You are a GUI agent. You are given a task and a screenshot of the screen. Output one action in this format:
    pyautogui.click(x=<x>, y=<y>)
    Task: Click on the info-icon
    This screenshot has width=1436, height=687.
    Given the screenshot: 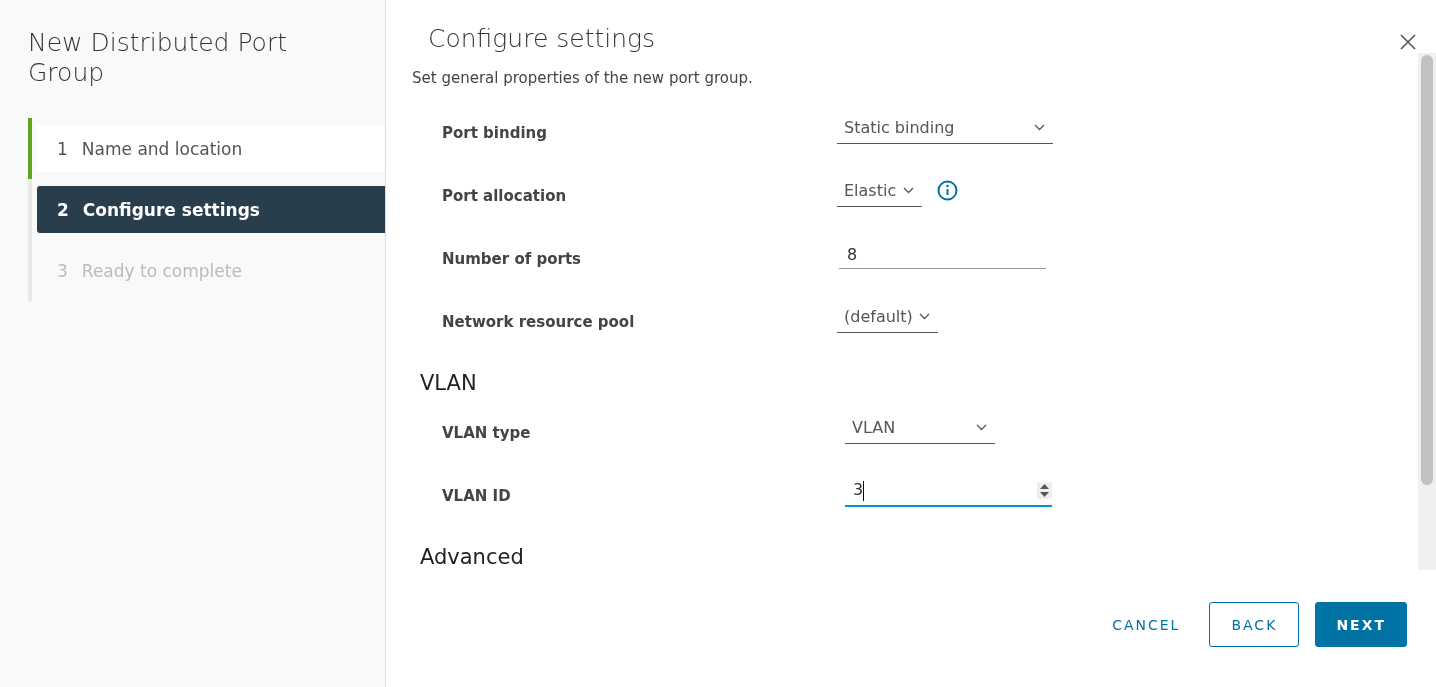 What is the action you would take?
    pyautogui.click(x=947, y=190)
    